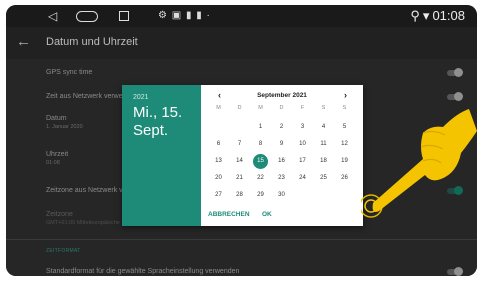  What do you see at coordinates (141, 97) in the screenshot?
I see `selected-year: 2021` at bounding box center [141, 97].